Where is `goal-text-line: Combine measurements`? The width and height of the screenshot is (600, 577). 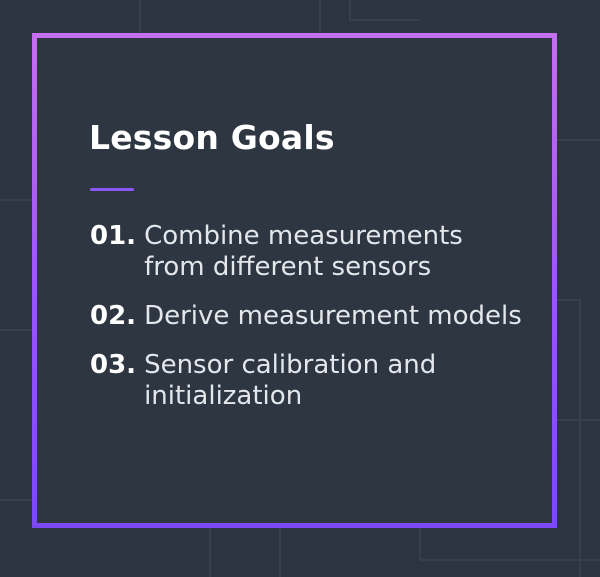
goal-text-line: Combine measurements is located at coordinates (303, 236).